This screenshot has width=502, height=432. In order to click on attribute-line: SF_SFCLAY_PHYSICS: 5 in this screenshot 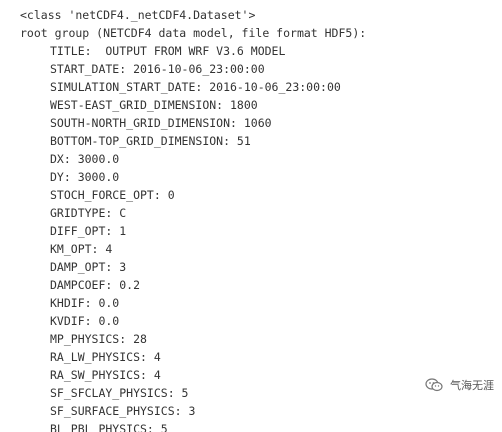, I will do `click(119, 393)`.